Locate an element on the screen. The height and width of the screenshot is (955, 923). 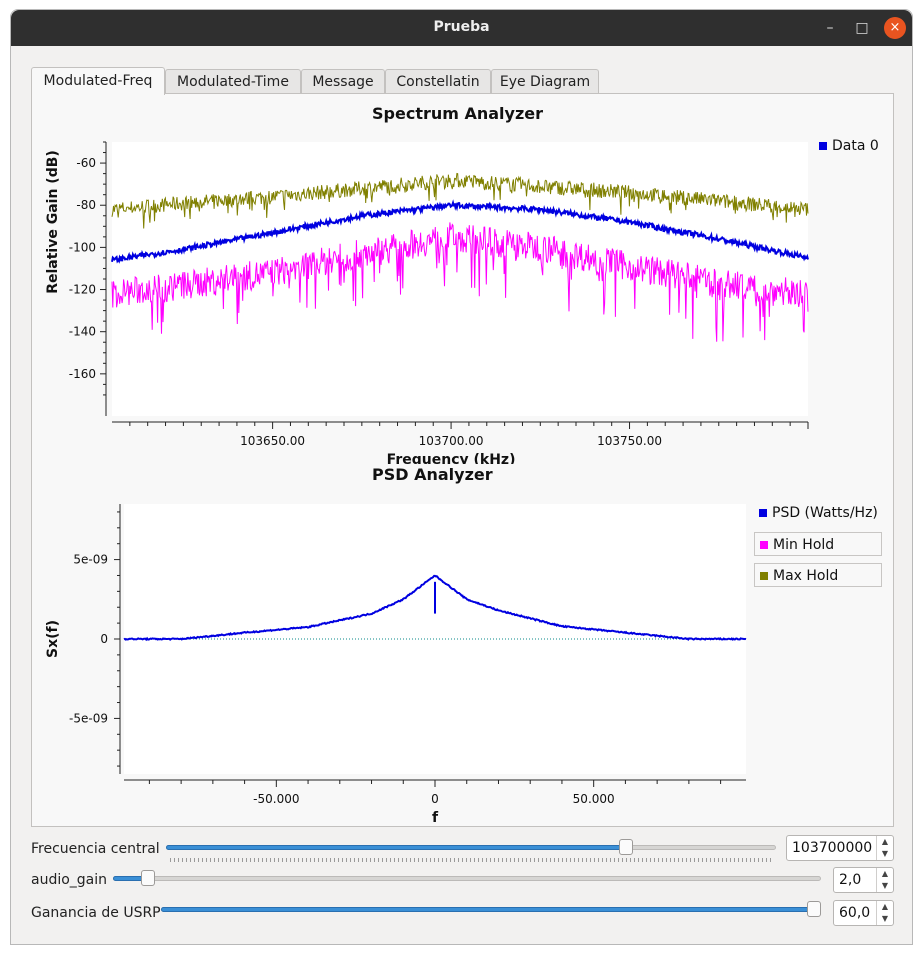
maximize-button: □ is located at coordinates (862, 28).